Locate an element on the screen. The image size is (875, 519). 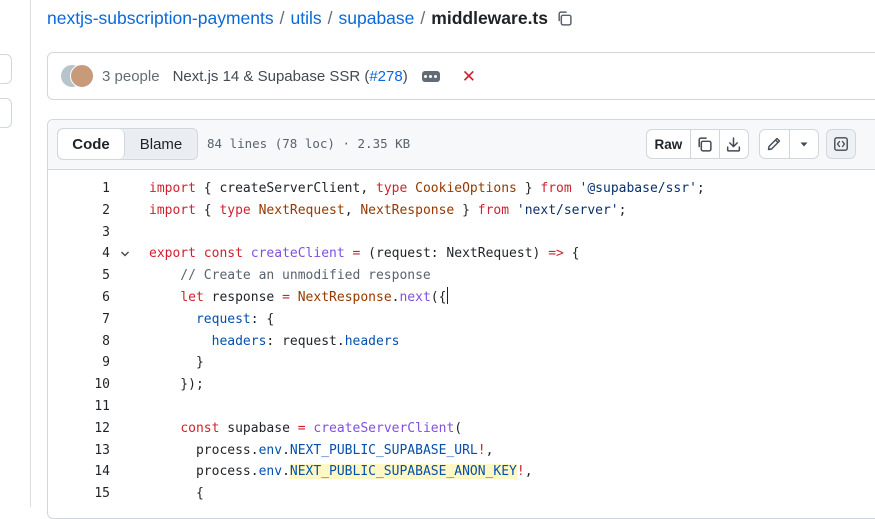
code-token: process. is located at coordinates (204, 450).